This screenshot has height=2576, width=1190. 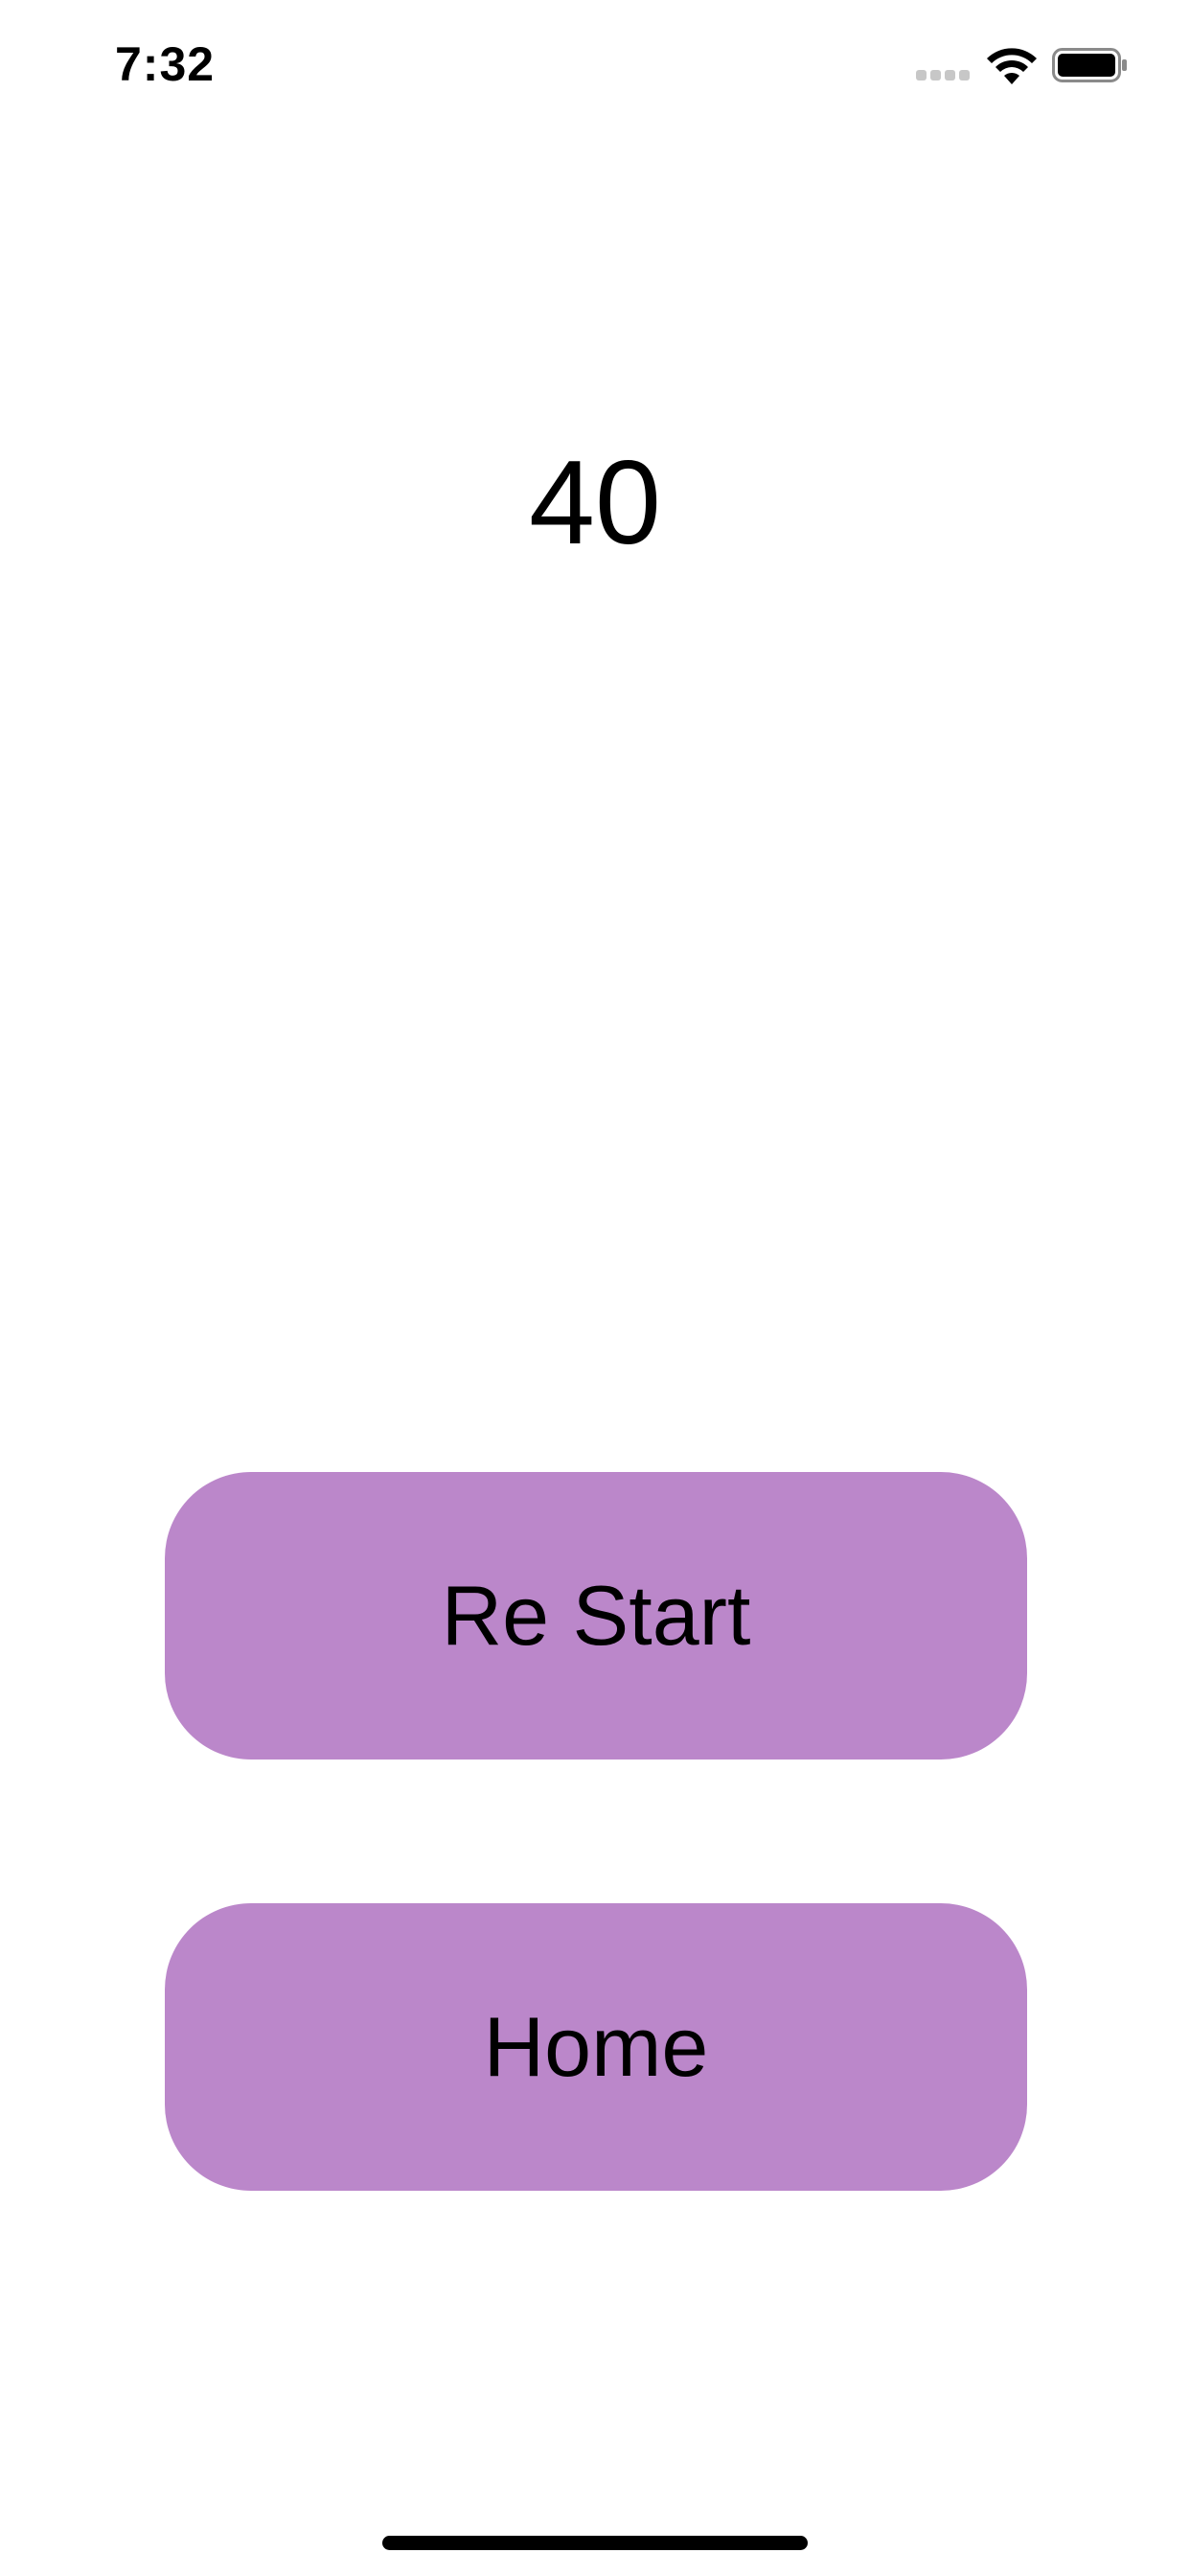 I want to click on battery-icon, so click(x=1090, y=65).